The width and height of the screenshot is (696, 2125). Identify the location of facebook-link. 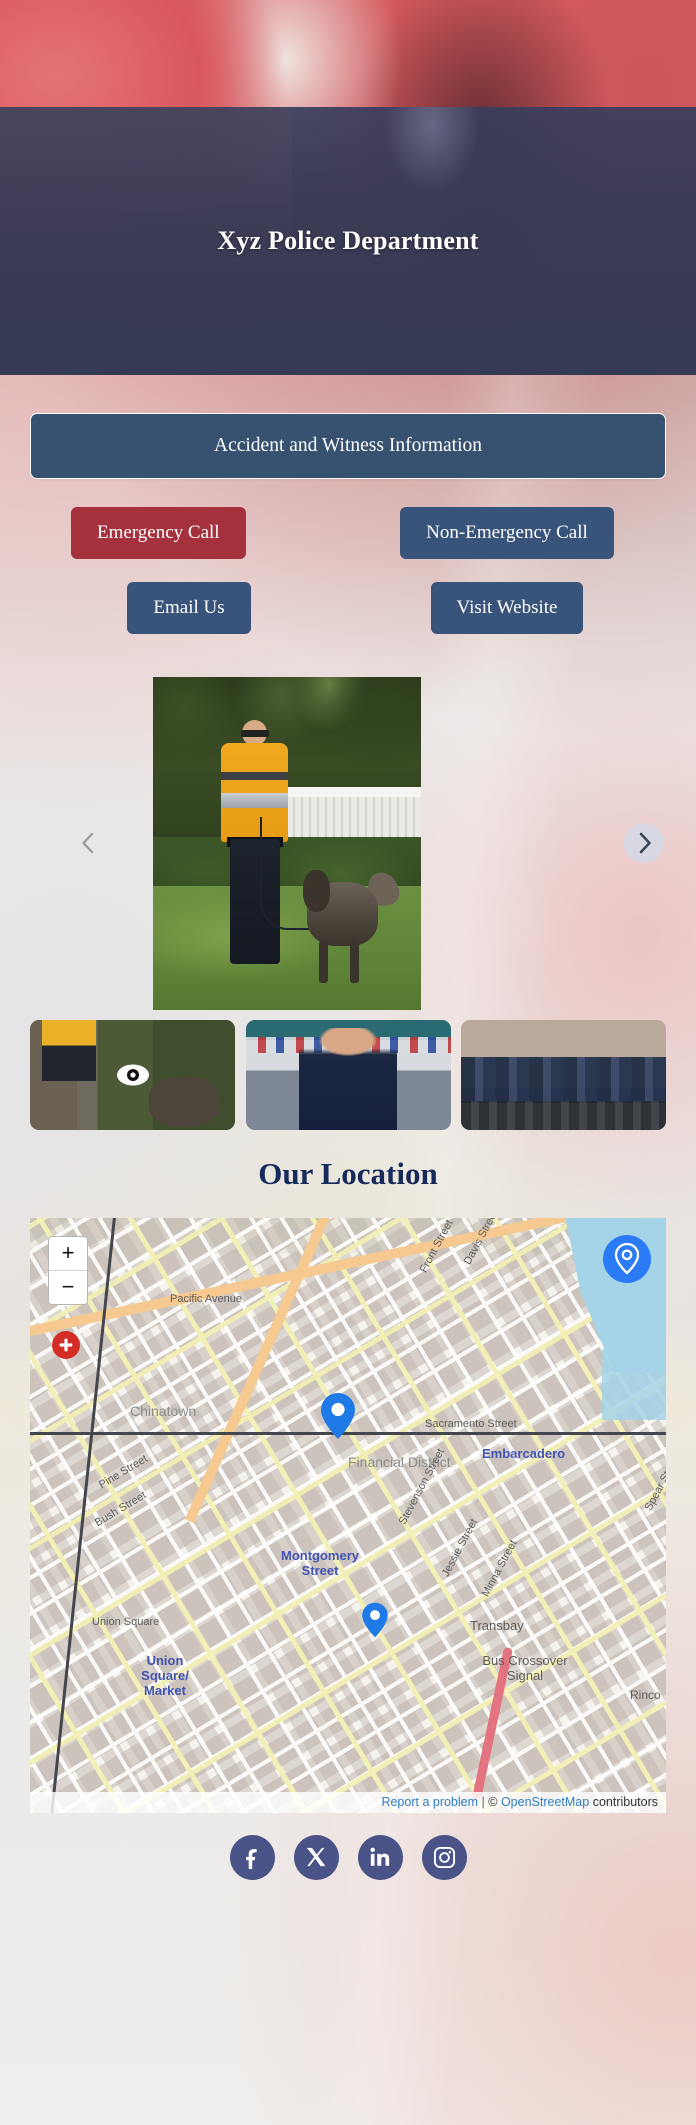
(252, 1857).